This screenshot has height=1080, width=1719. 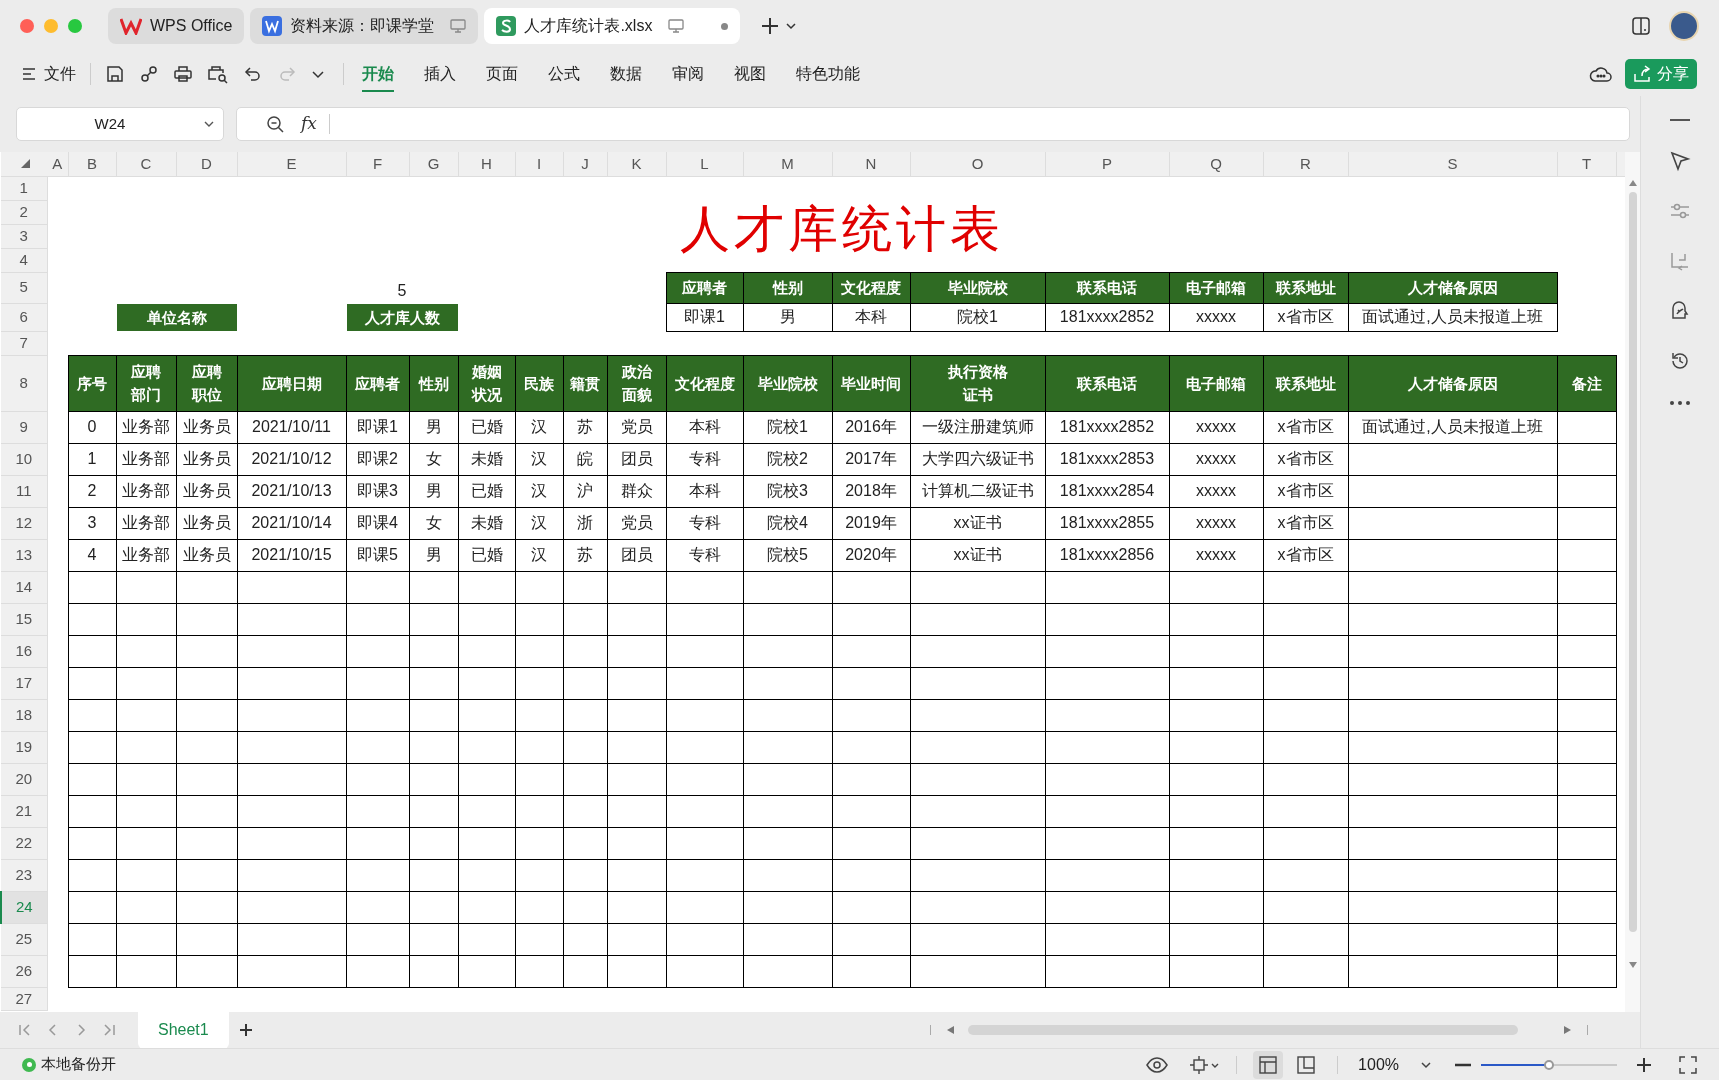 What do you see at coordinates (377, 164) in the screenshot?
I see `column-header: F` at bounding box center [377, 164].